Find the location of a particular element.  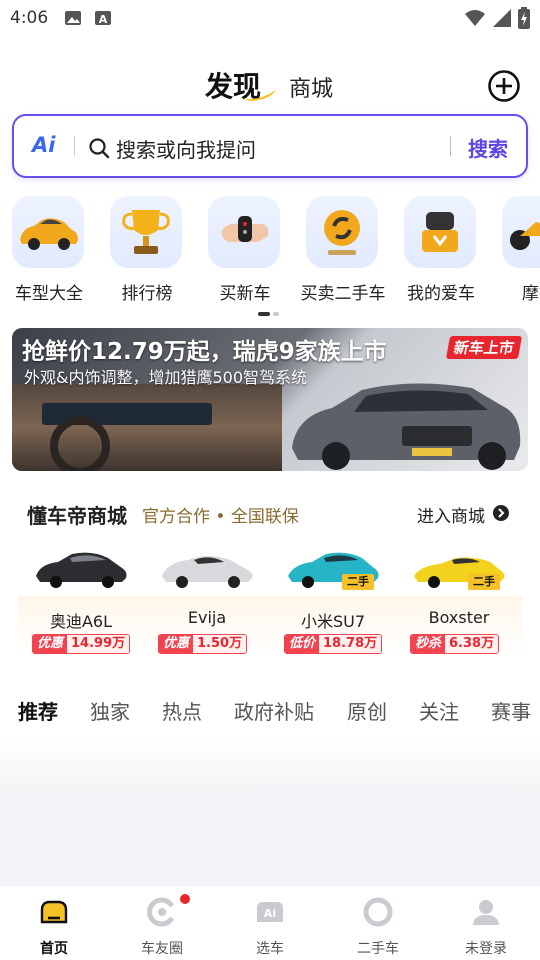

product-price: 优惠 1.50万 is located at coordinates (203, 644).